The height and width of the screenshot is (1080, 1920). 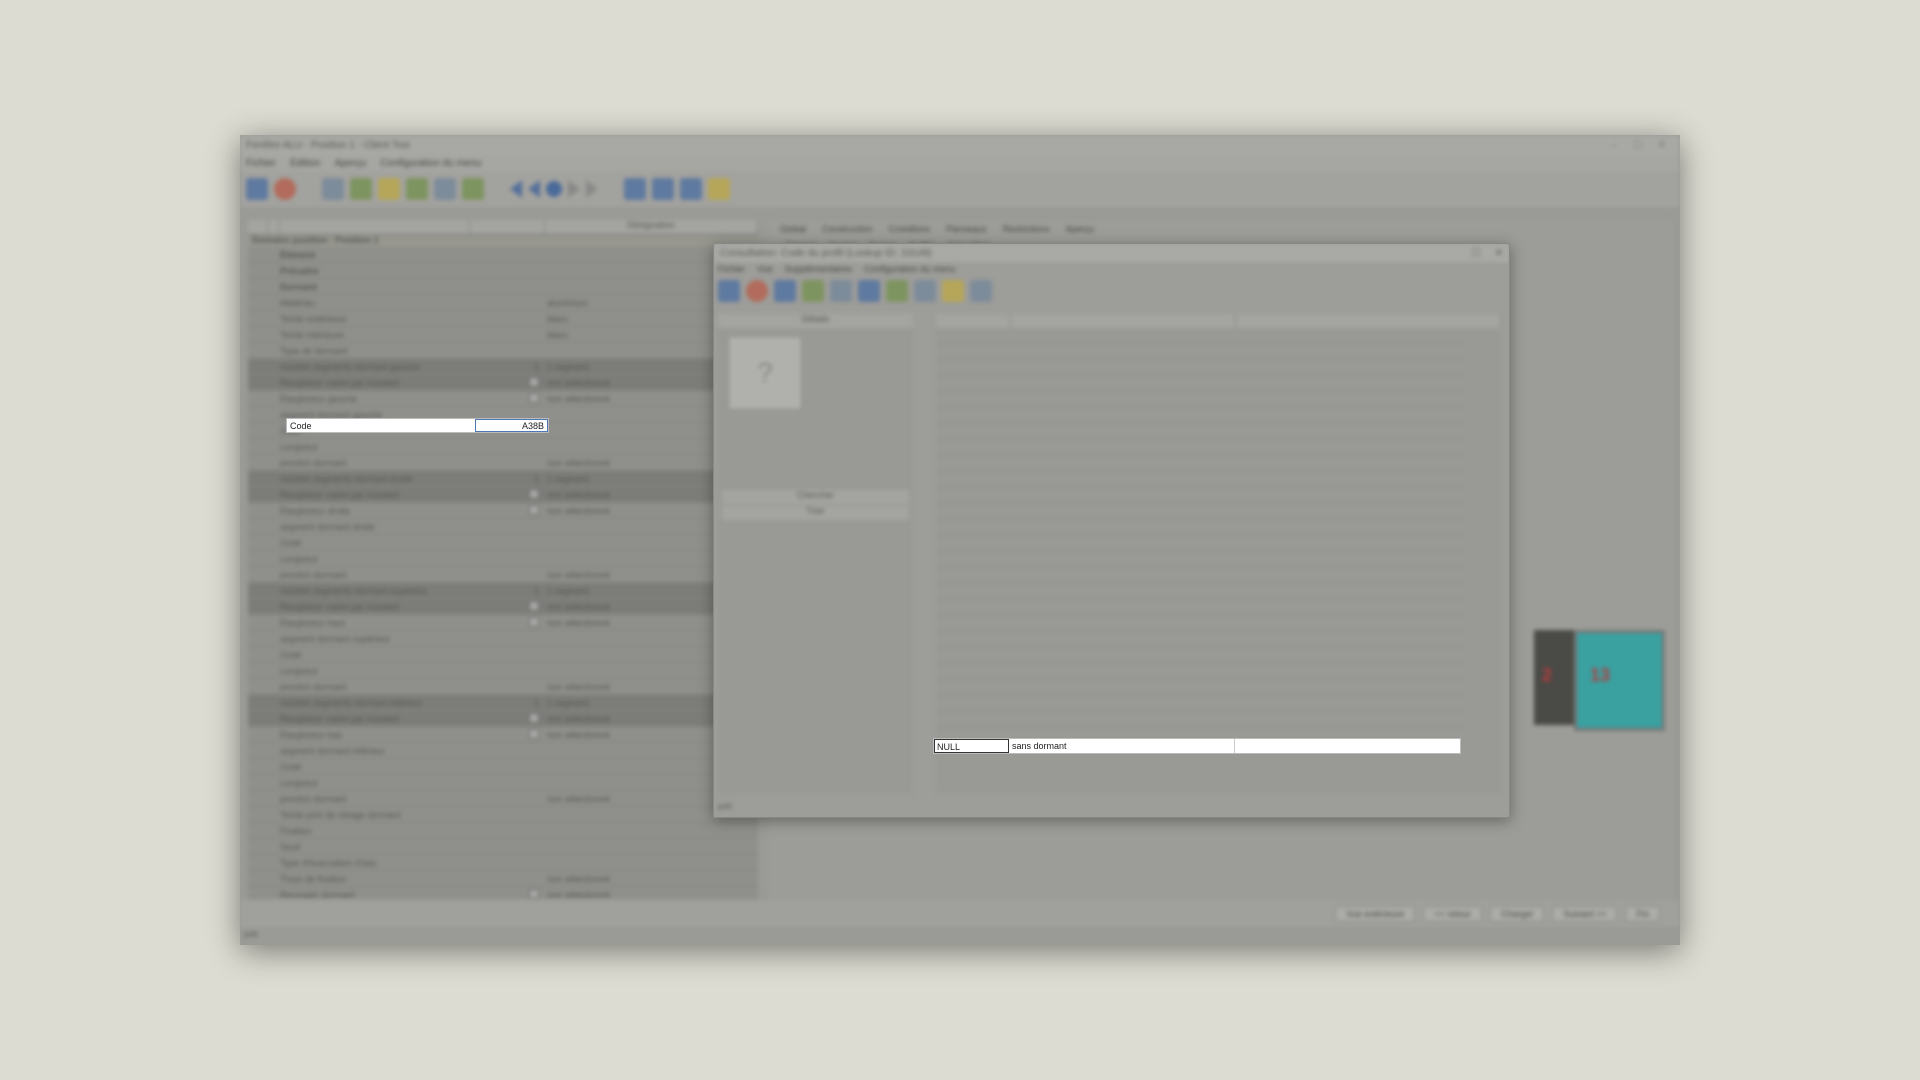 What do you see at coordinates (417, 189) in the screenshot?
I see `shapes-icon` at bounding box center [417, 189].